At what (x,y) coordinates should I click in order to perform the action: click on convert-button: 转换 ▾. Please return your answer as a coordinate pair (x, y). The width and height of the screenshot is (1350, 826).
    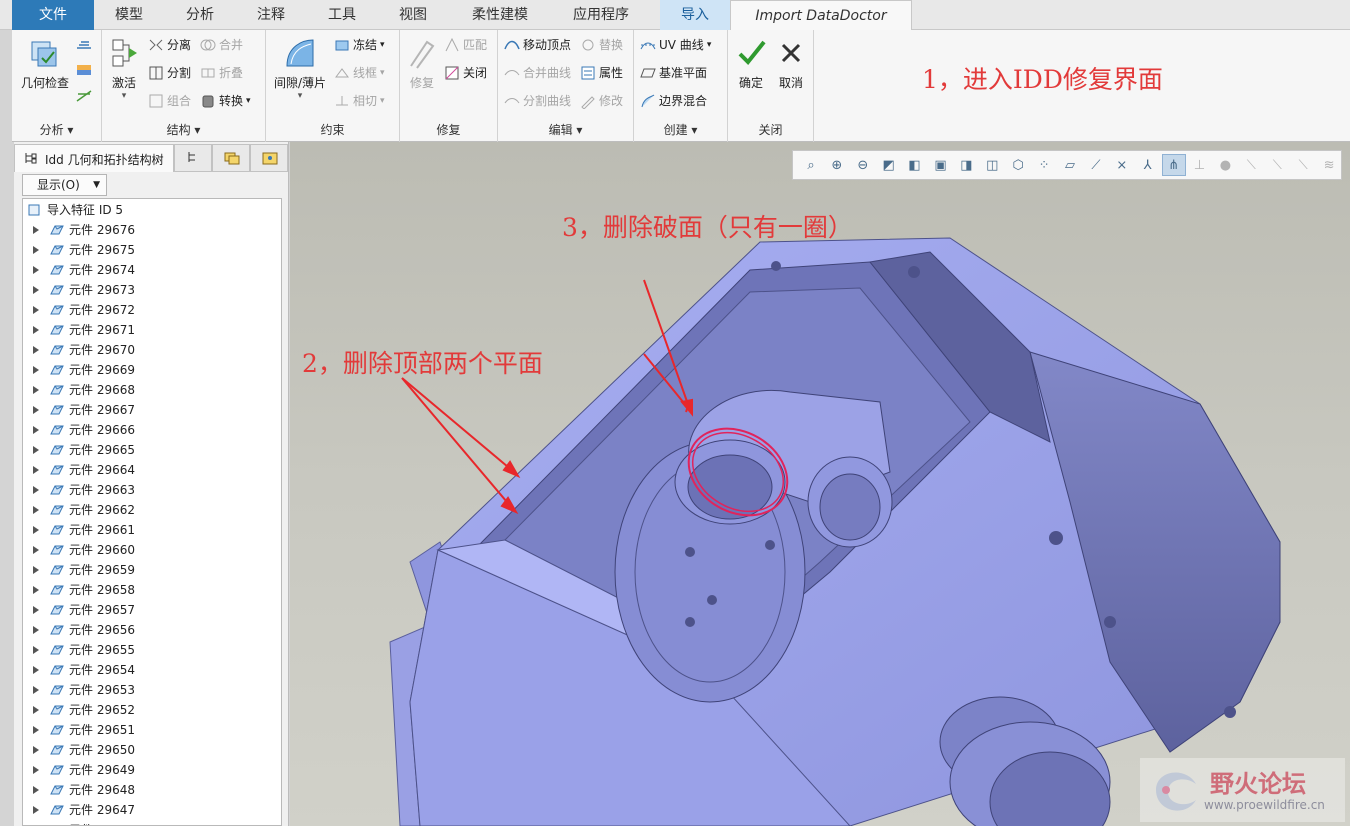
    Looking at the image, I should click on (225, 100).